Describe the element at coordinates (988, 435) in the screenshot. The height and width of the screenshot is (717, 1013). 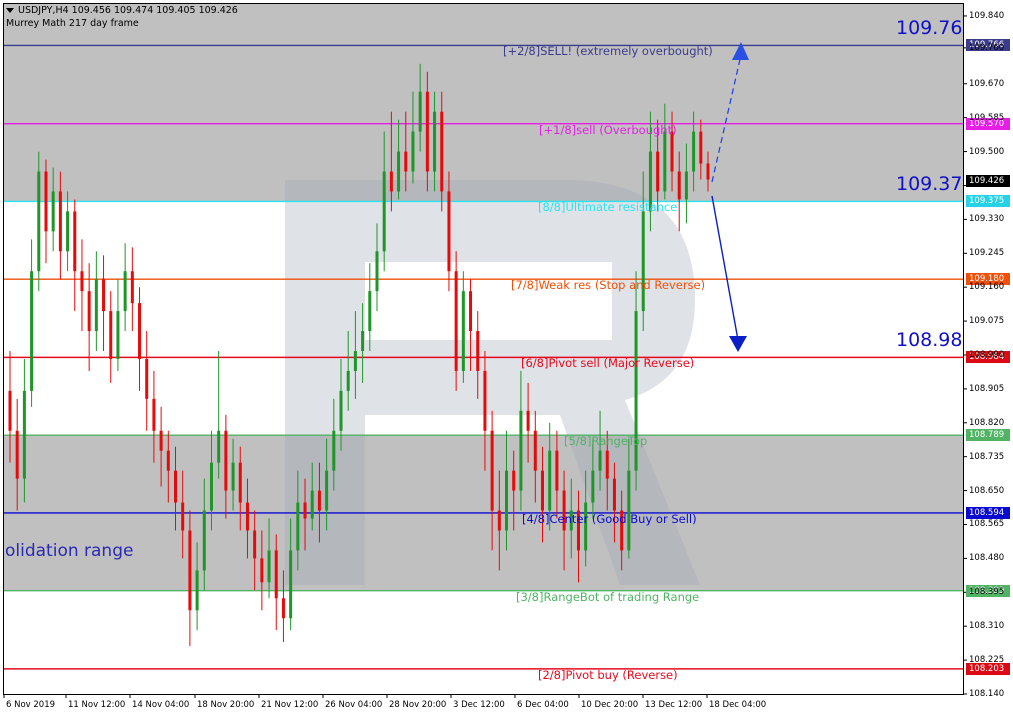
I see `murrey-price-box: 108.789` at that location.